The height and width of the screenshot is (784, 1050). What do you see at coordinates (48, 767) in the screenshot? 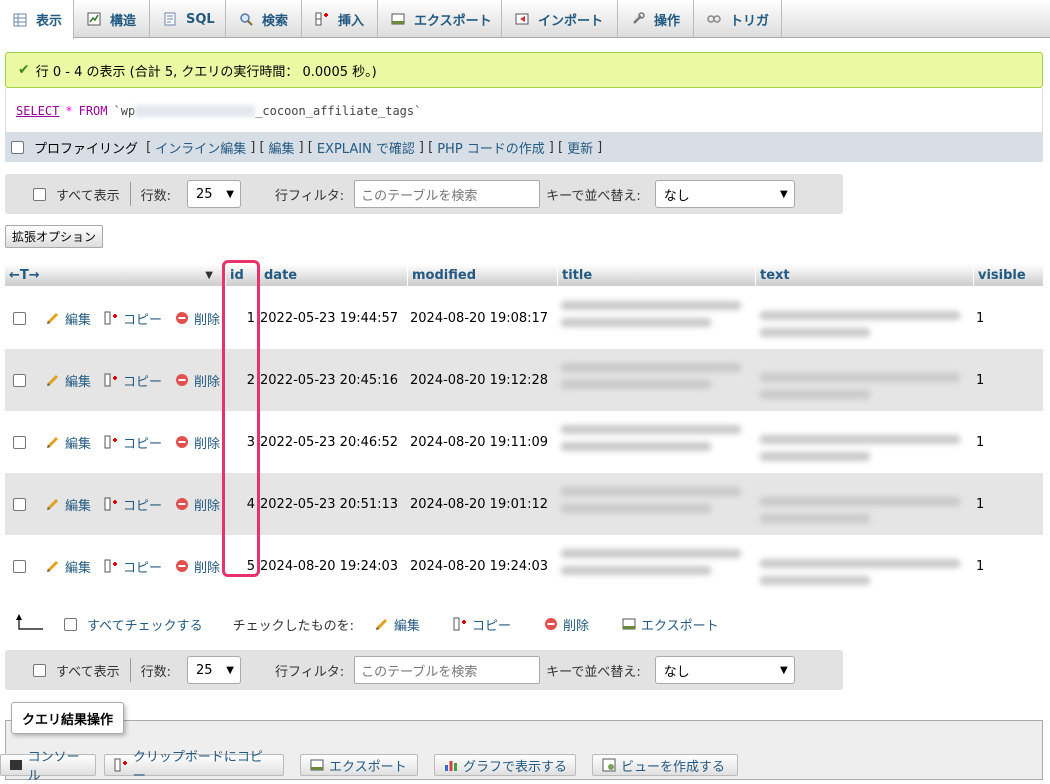
I see `console-button: コンソール` at bounding box center [48, 767].